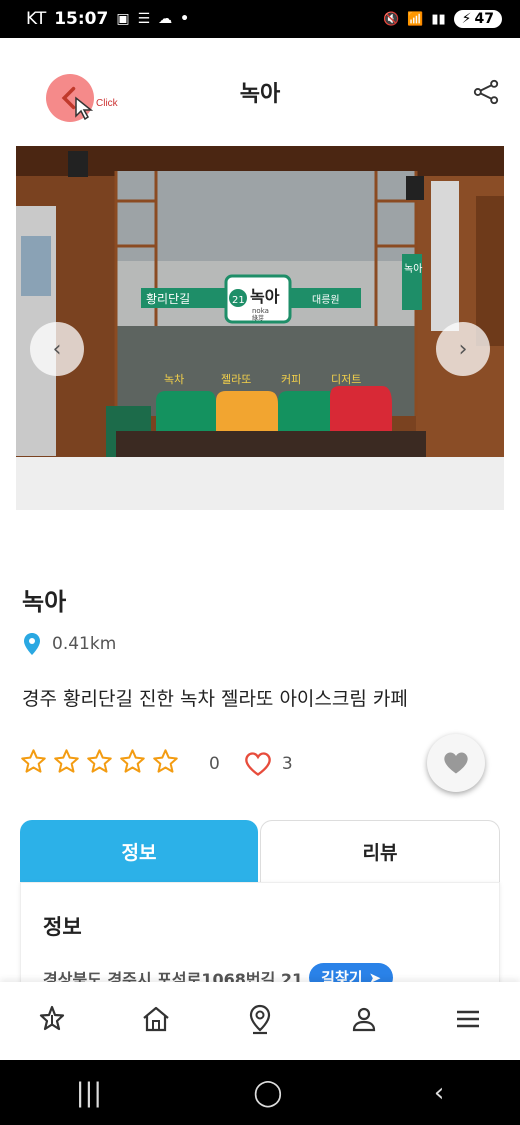 This screenshot has width=520, height=1125. Describe the element at coordinates (260, 311) in the screenshot. I see `store-sign-roman: noka` at that location.